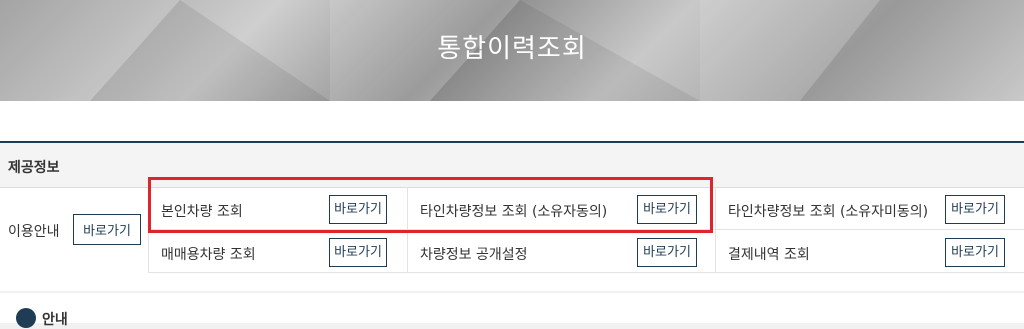 This screenshot has width=1024, height=329. Describe the element at coordinates (34, 168) in the screenshot. I see `section-title: 제공정보` at that location.